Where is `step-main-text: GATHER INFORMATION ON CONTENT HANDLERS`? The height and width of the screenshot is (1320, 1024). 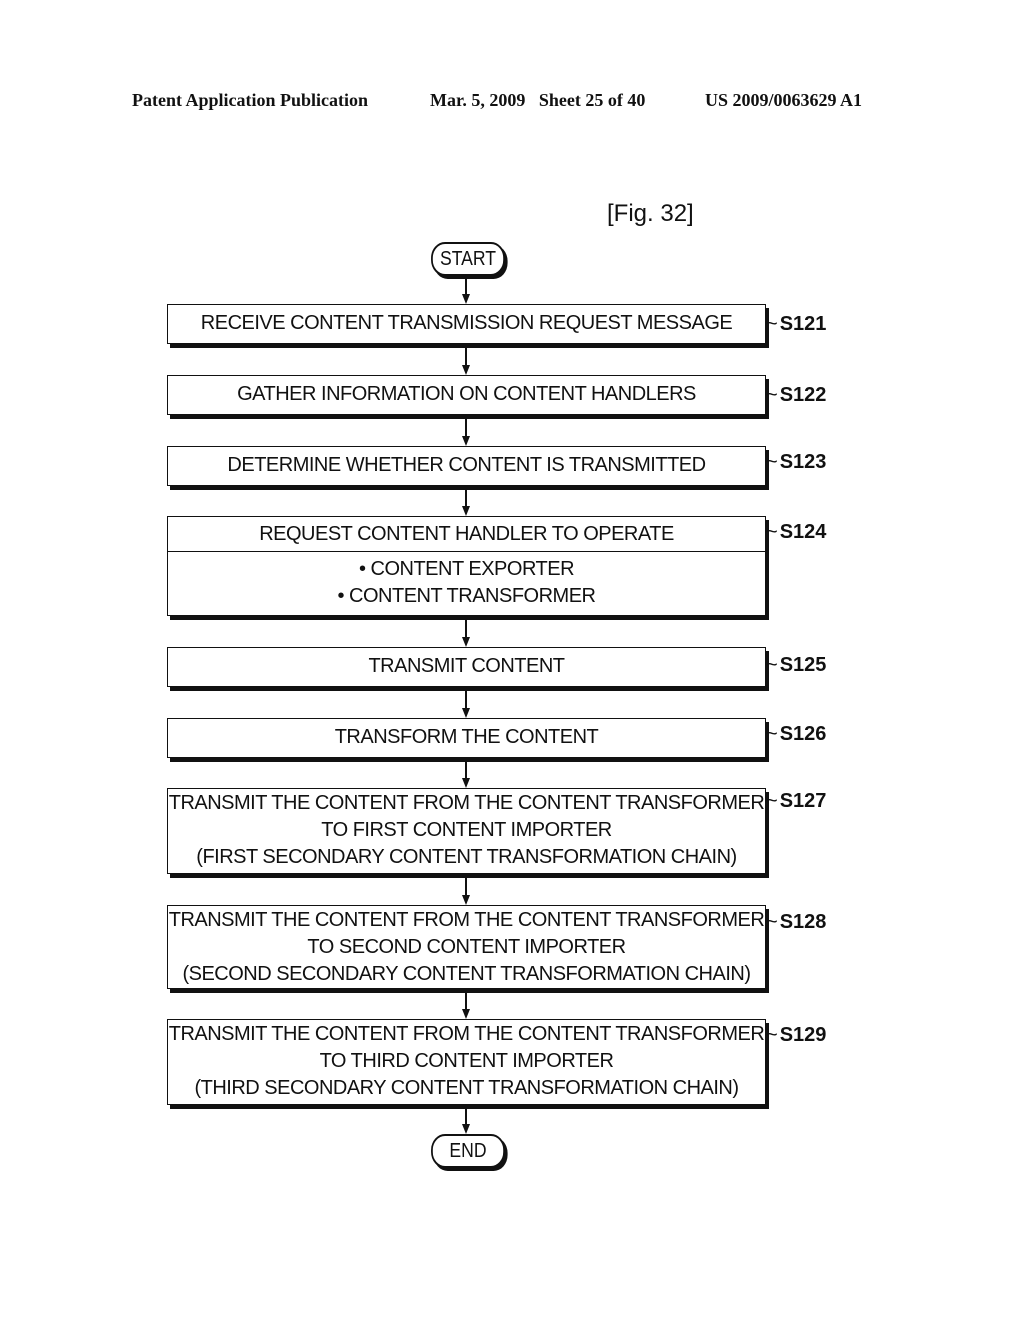
step-main-text: GATHER INFORMATION ON CONTENT HANDLERS is located at coordinates (466, 392).